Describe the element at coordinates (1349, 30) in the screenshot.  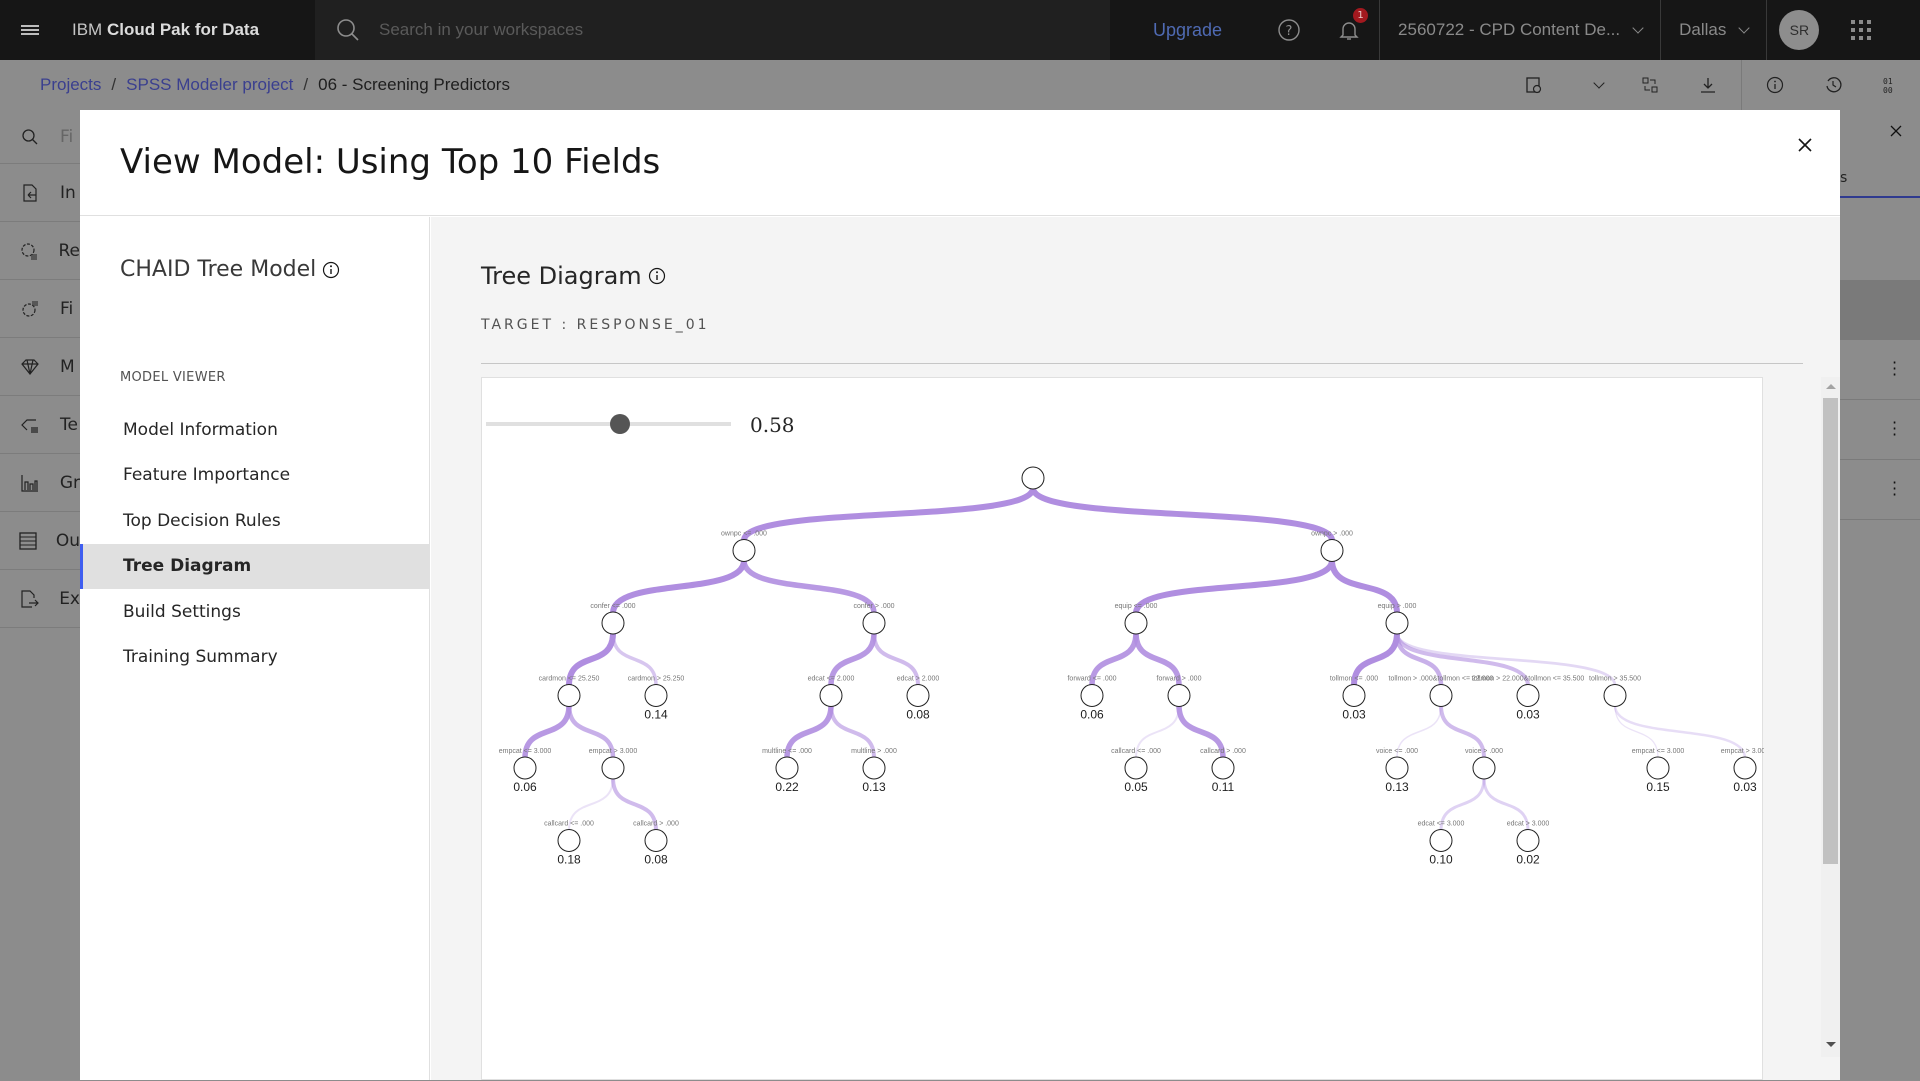
I see `notifications-button: 1` at that location.